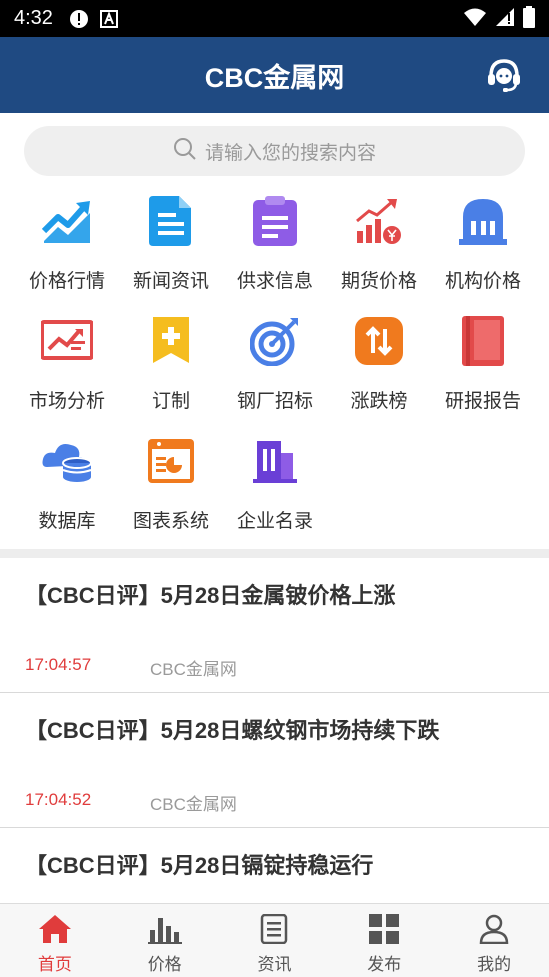 The image size is (549, 977). Describe the element at coordinates (482, 281) in the screenshot. I see `grid-label: 机构价格` at that location.